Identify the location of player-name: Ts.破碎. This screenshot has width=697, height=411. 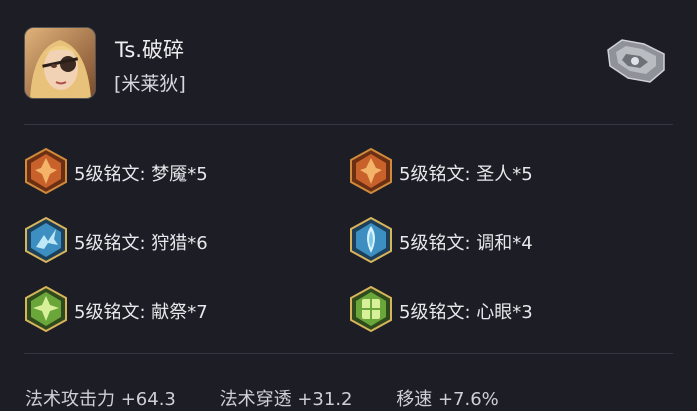
(149, 50).